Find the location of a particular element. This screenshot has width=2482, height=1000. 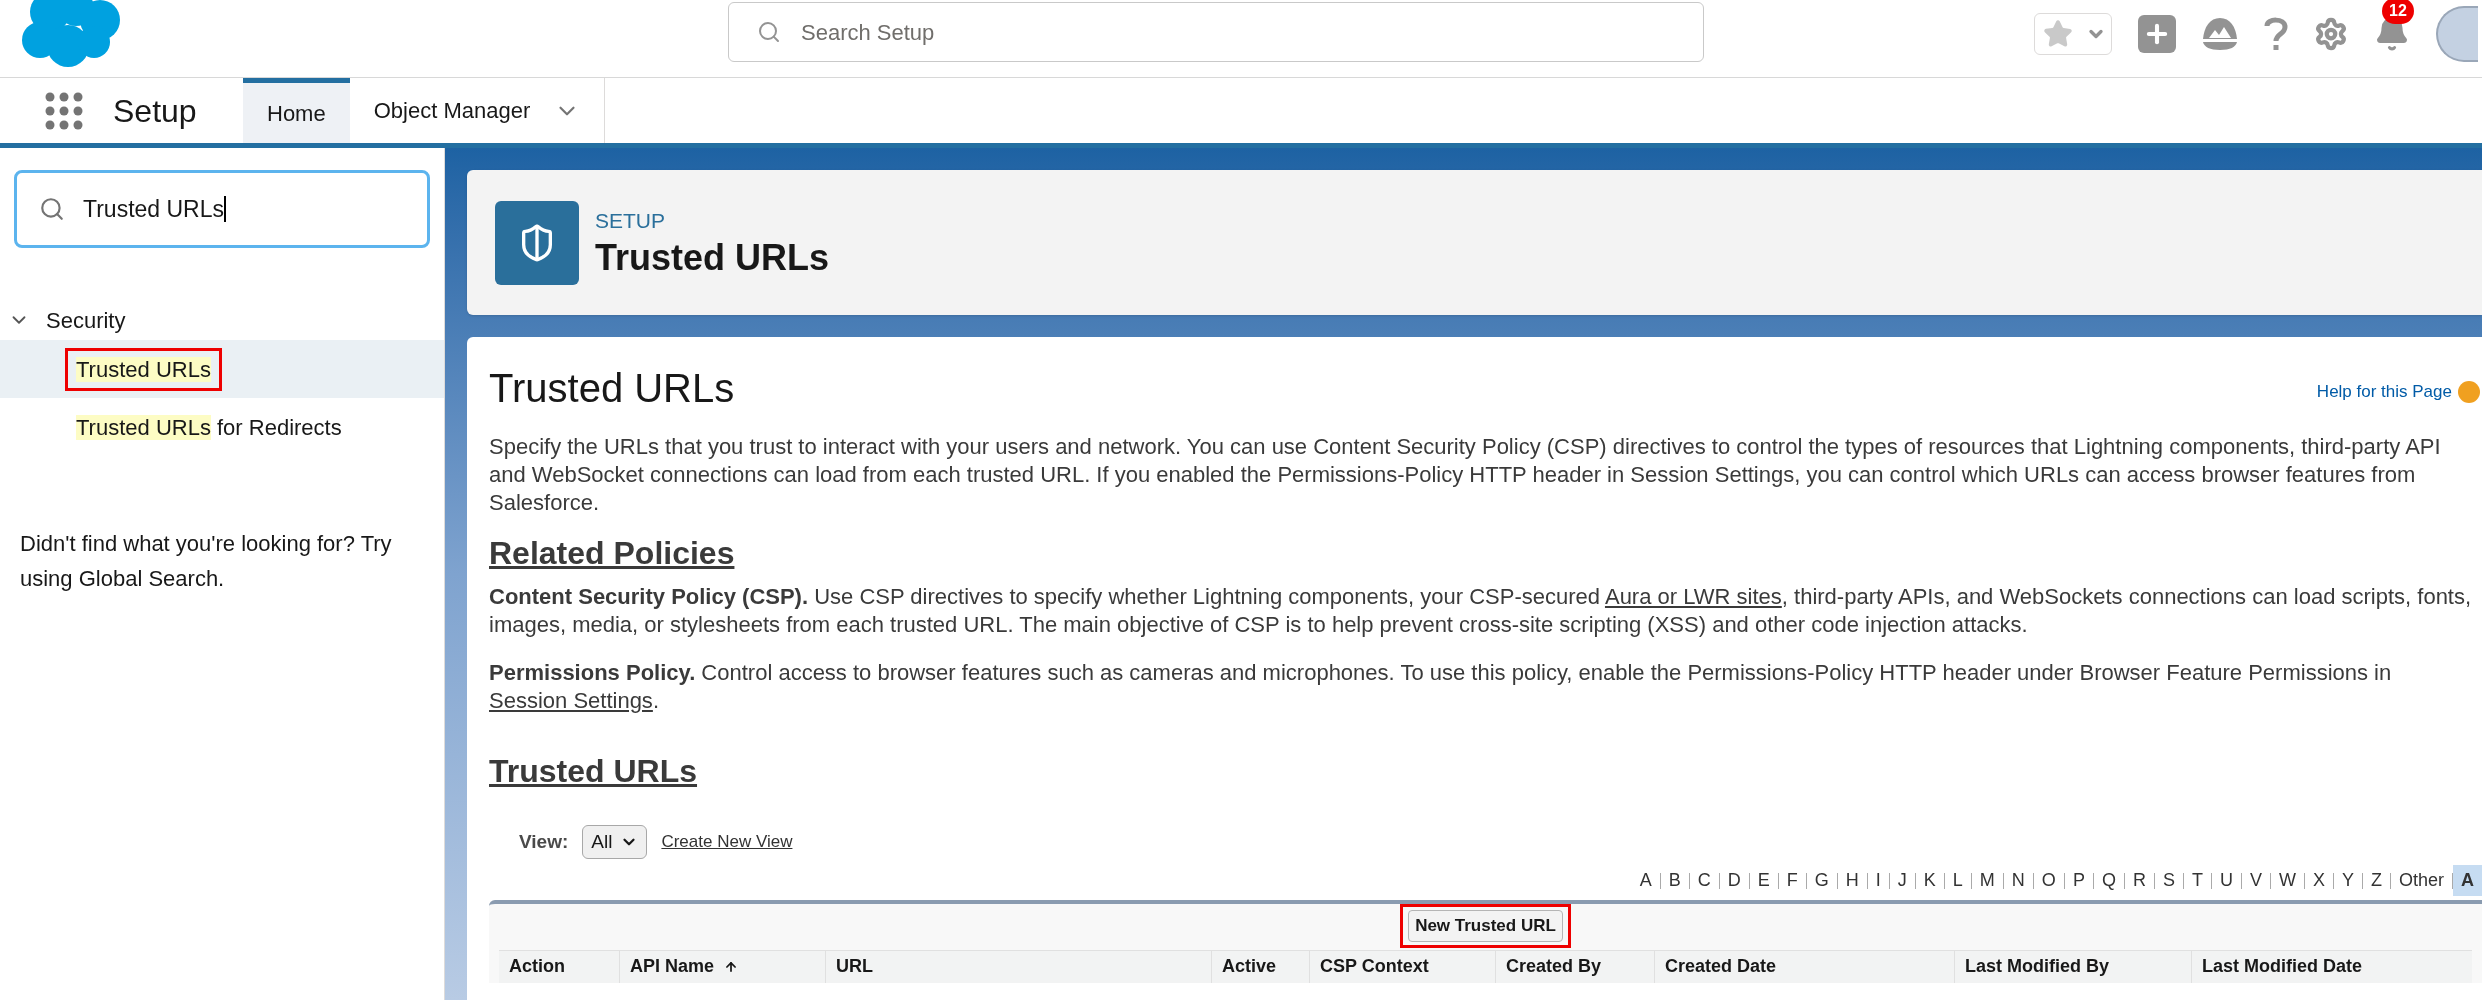

nav-tab: Object Manager is located at coordinates (477, 110).